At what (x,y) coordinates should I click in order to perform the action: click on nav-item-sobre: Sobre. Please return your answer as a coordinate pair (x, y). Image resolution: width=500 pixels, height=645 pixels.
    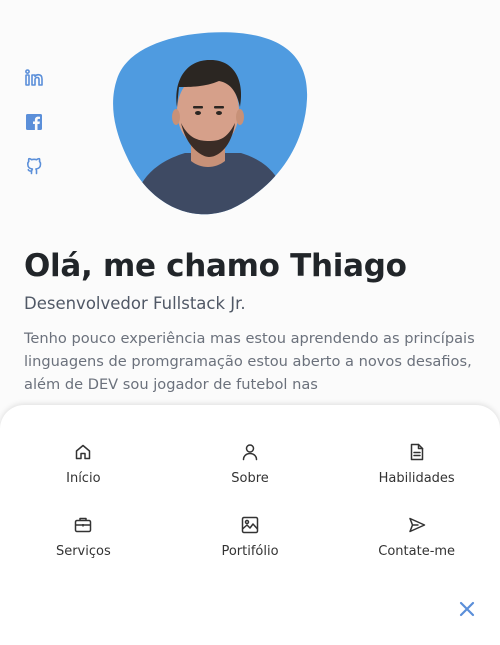
    Looking at the image, I should click on (250, 464).